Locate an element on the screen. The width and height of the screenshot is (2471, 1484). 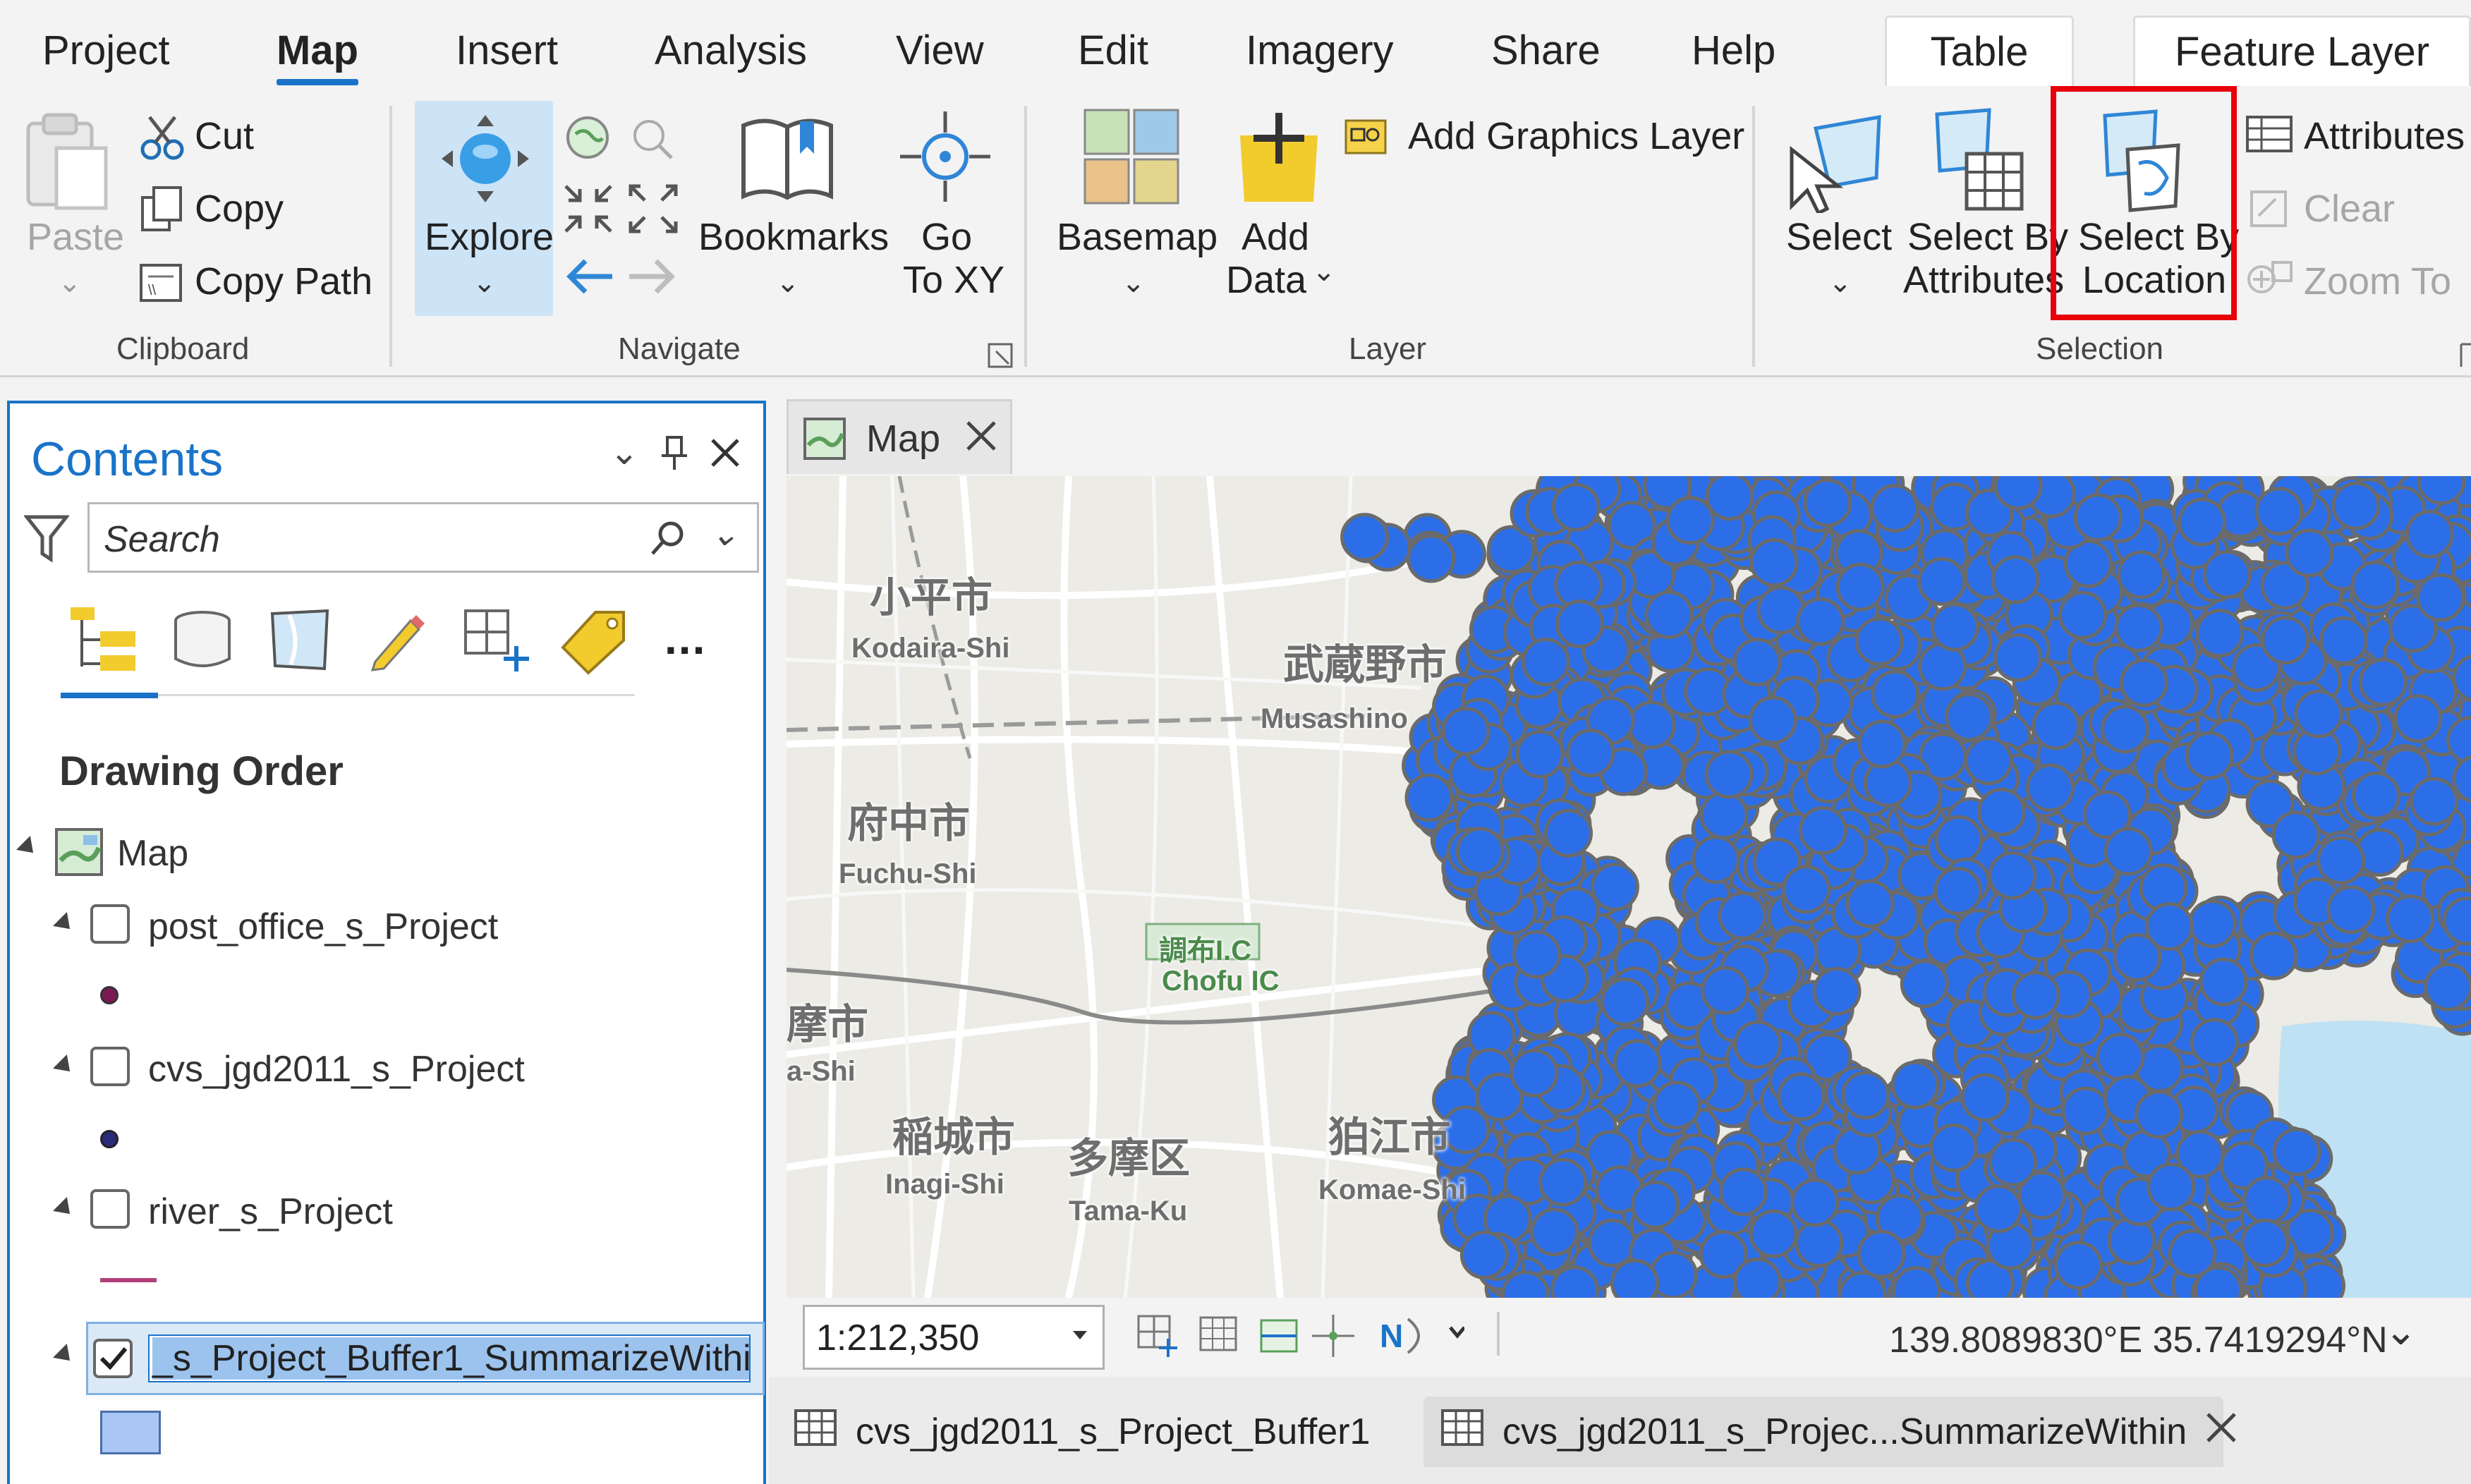
paste-icon is located at coordinates (67, 164).